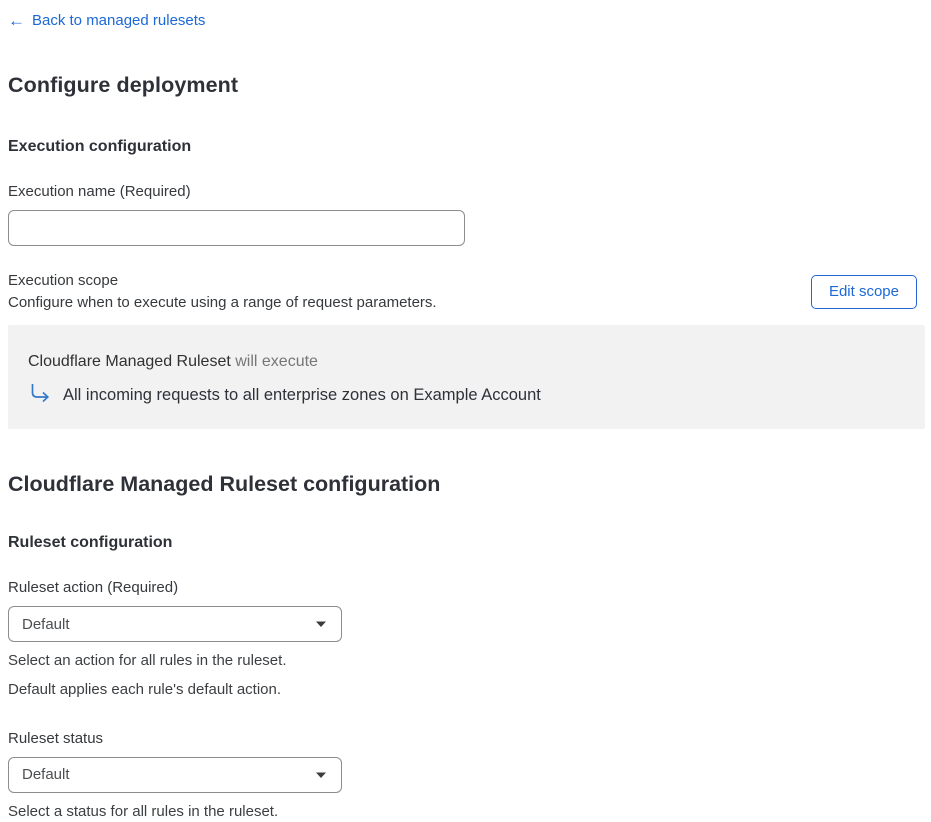 Image resolution: width=931 pixels, height=822 pixels. I want to click on ruleset-status-label: Ruleset status, so click(462, 738).